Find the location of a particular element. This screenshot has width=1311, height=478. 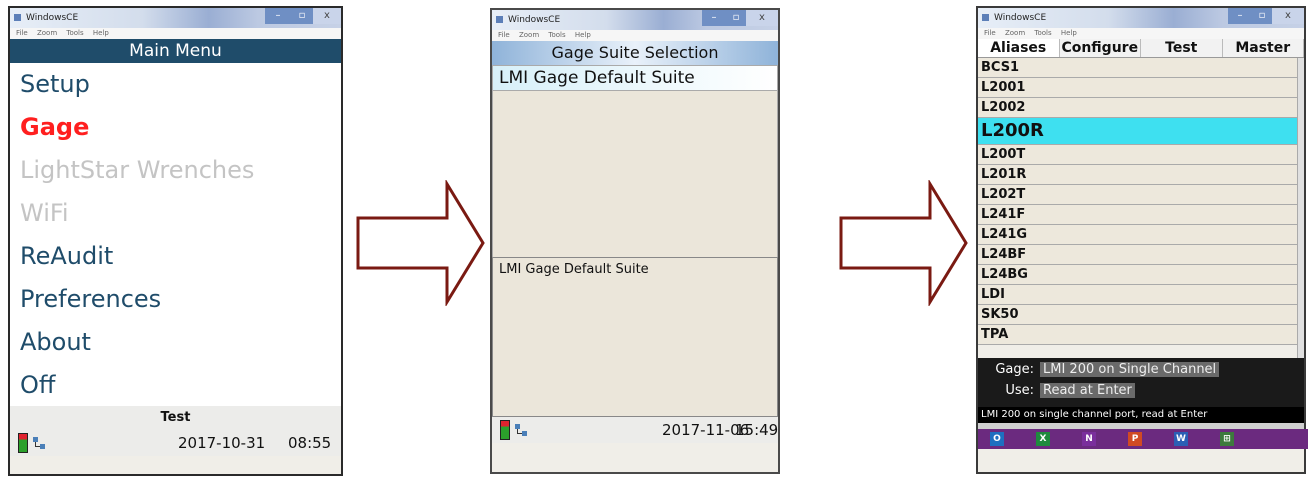

menu-item-lightstar-wrenches: LightStar Wrenches is located at coordinates (137, 170).